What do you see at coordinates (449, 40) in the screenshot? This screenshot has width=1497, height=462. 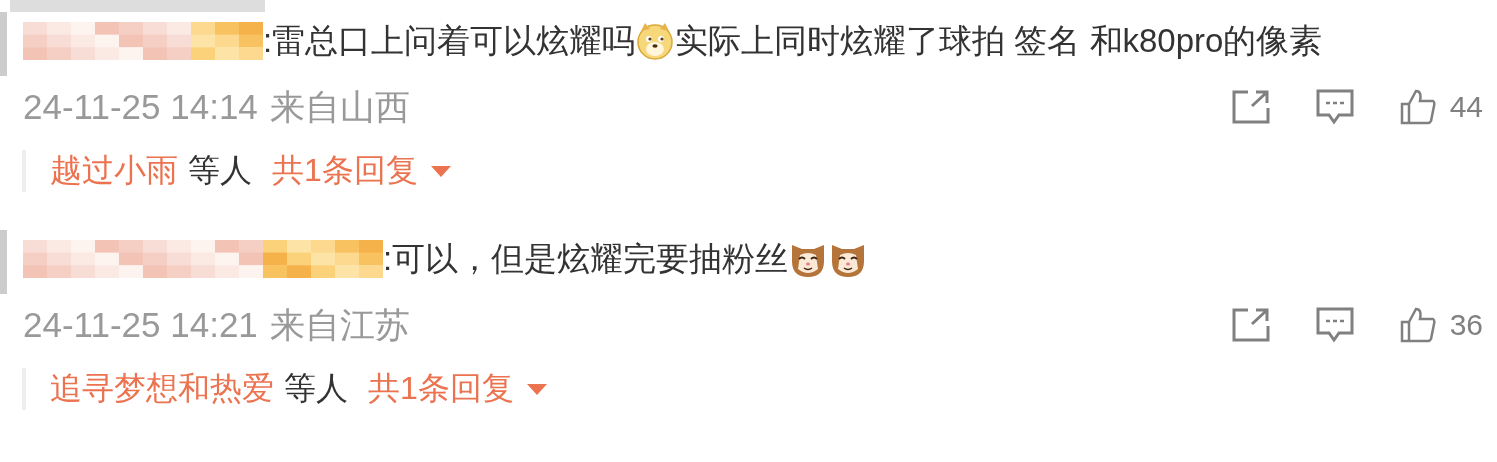 I see `comment-text: :雷总口上问着可以炫耀吗` at bounding box center [449, 40].